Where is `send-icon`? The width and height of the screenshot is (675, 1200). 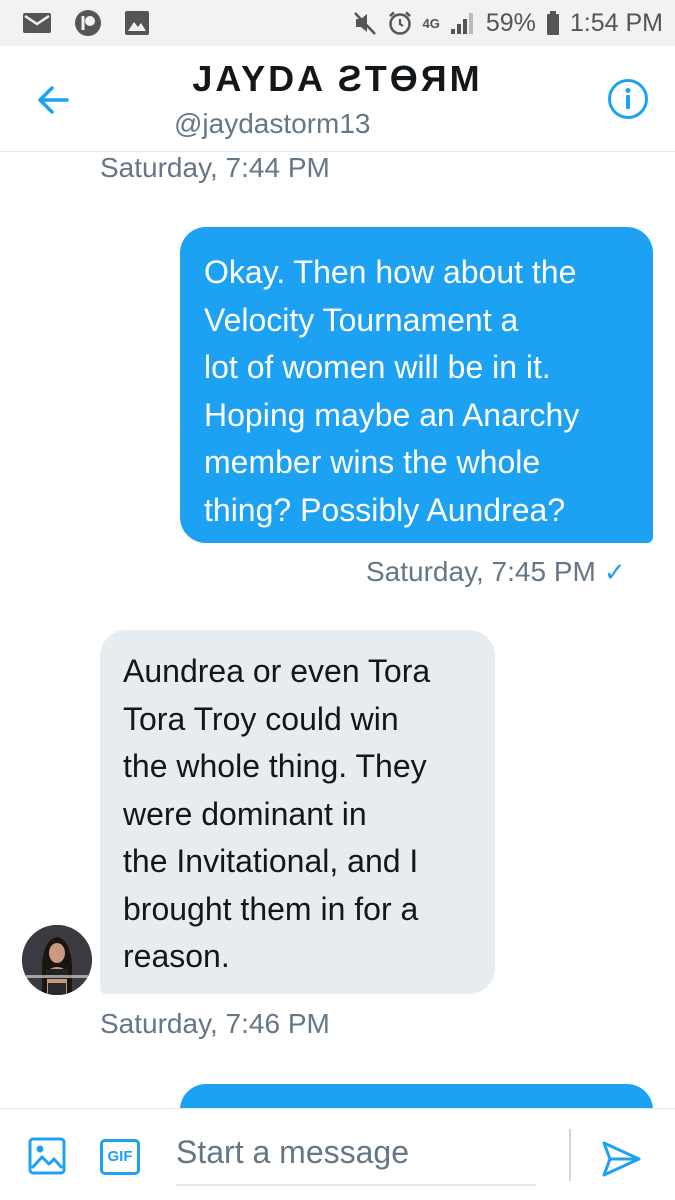
send-icon is located at coordinates (621, 1159).